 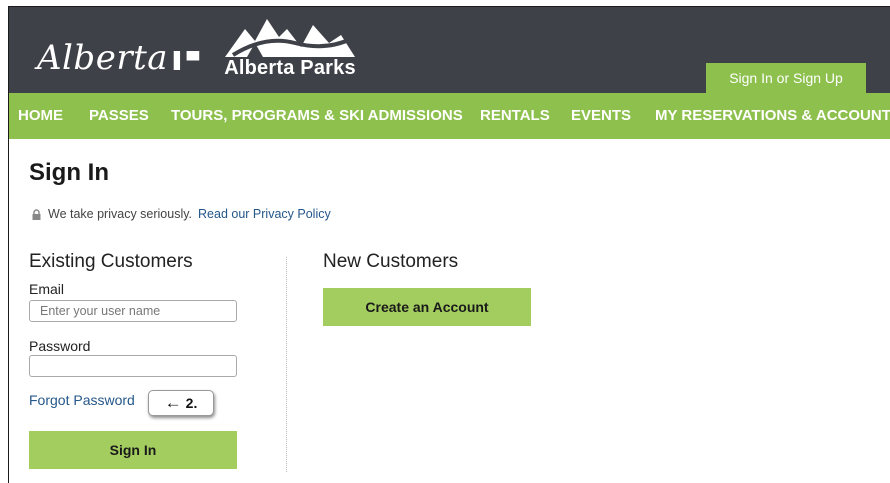 What do you see at coordinates (286, 364) in the screenshot?
I see `column-divider` at bounding box center [286, 364].